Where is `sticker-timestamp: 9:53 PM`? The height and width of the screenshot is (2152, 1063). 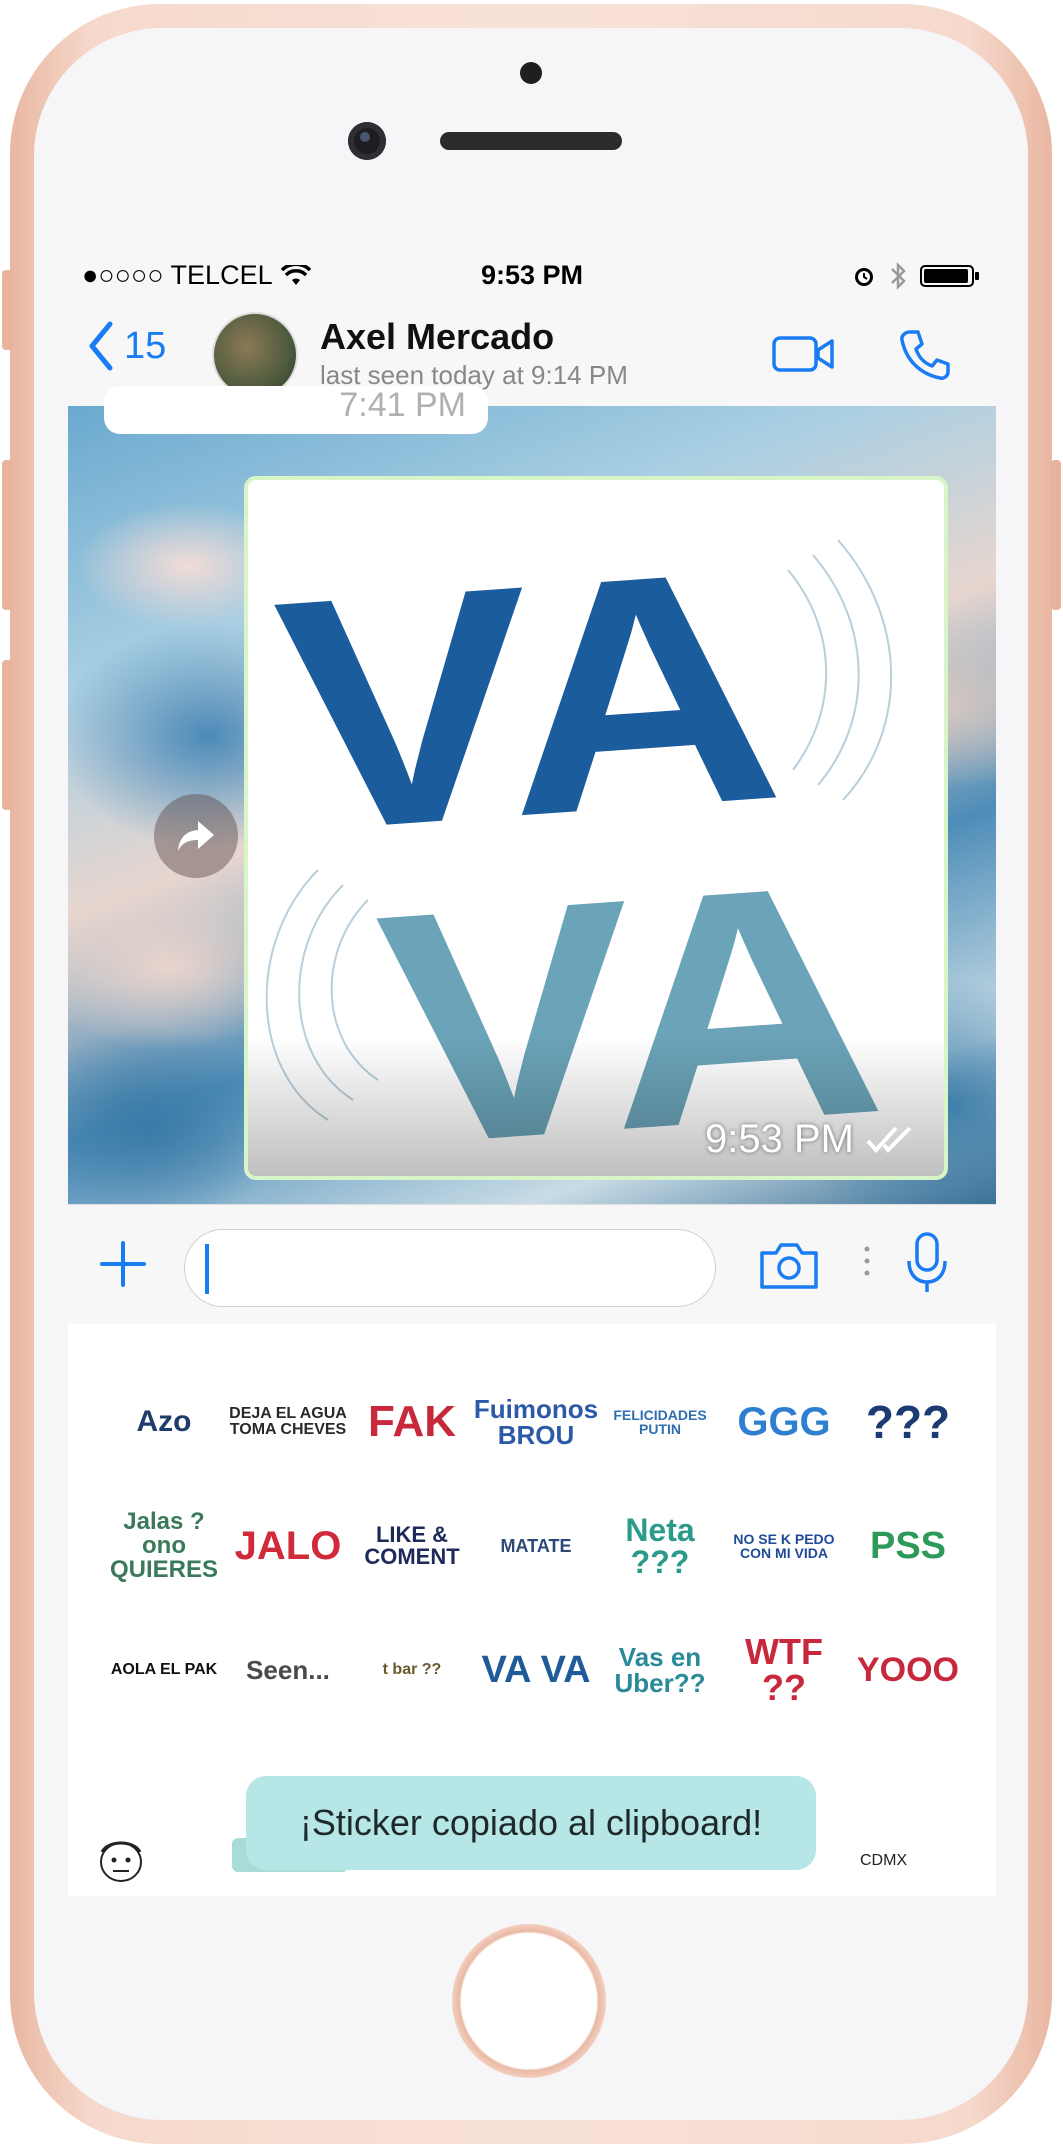 sticker-timestamp: 9:53 PM is located at coordinates (812, 1139).